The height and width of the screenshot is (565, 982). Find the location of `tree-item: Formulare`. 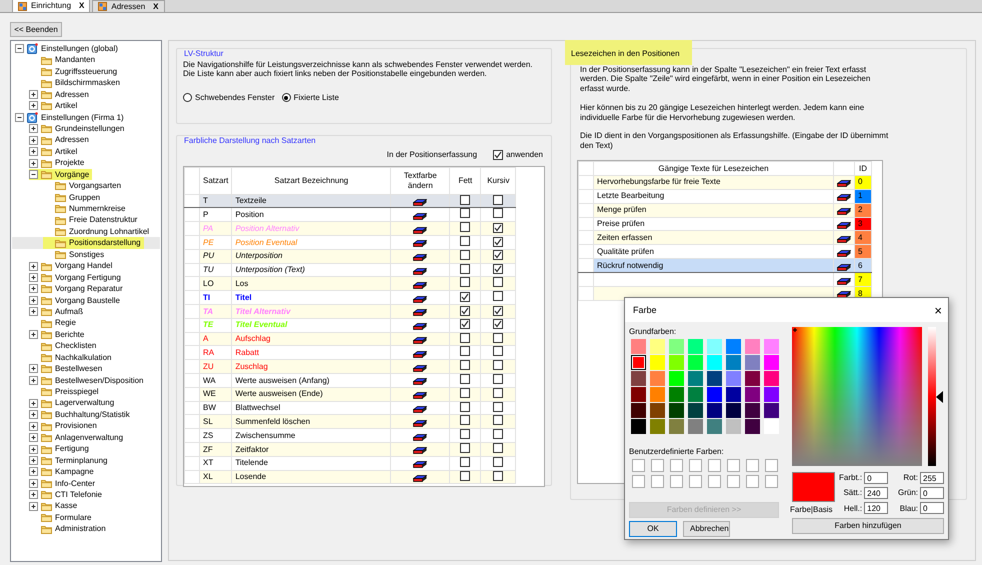

tree-item: Formulare is located at coordinates (86, 518).